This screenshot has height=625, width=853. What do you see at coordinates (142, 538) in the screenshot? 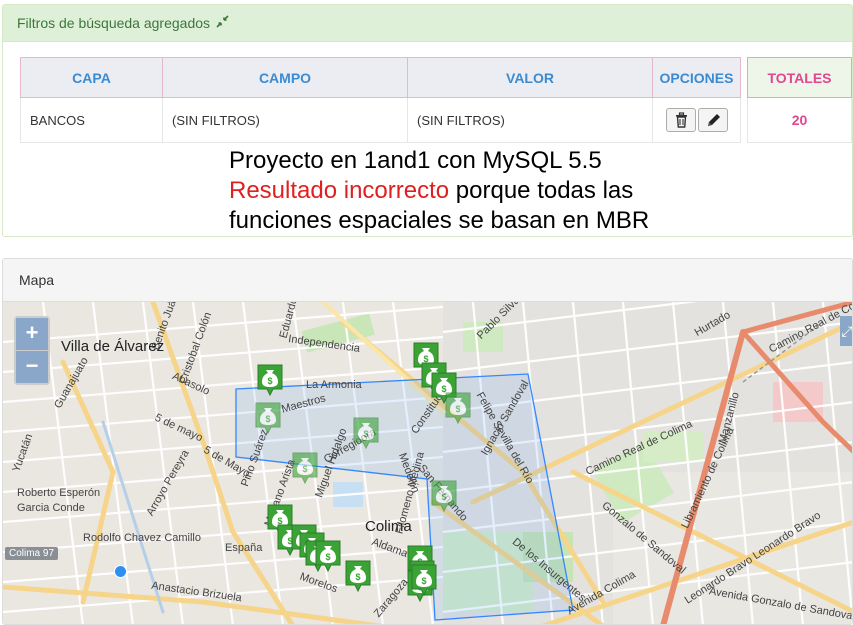
I see `label-rodolfo-chavez: Rodolfo Chavez Camillo` at bounding box center [142, 538].